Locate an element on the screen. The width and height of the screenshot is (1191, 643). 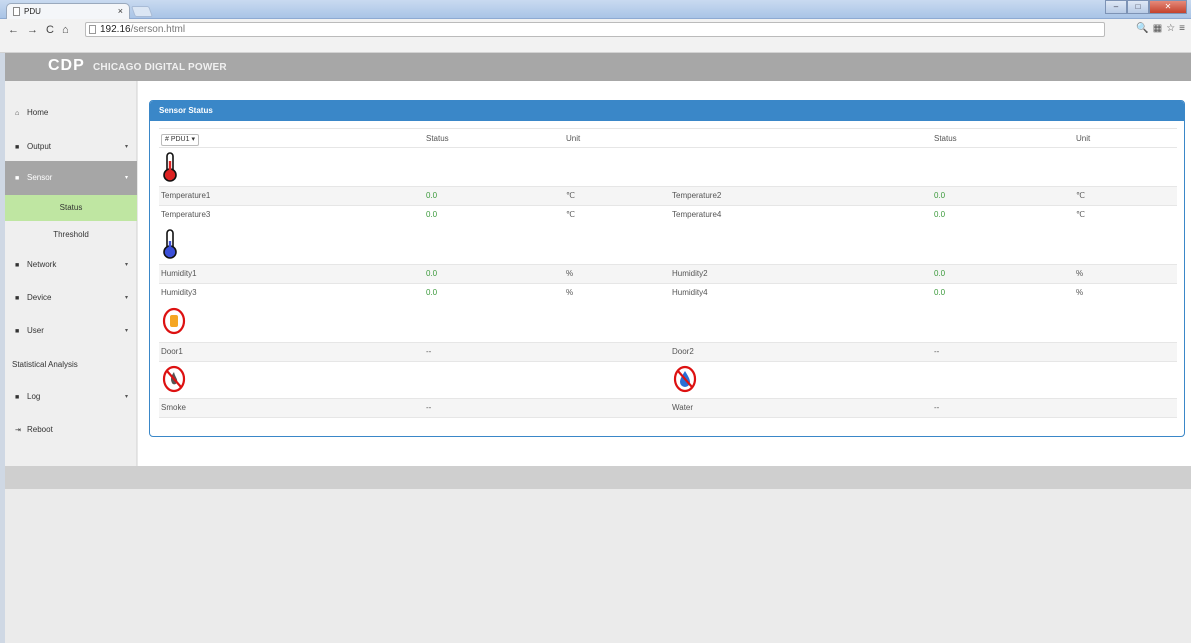
sensor-name: Temperature3 is located at coordinates (186, 214).